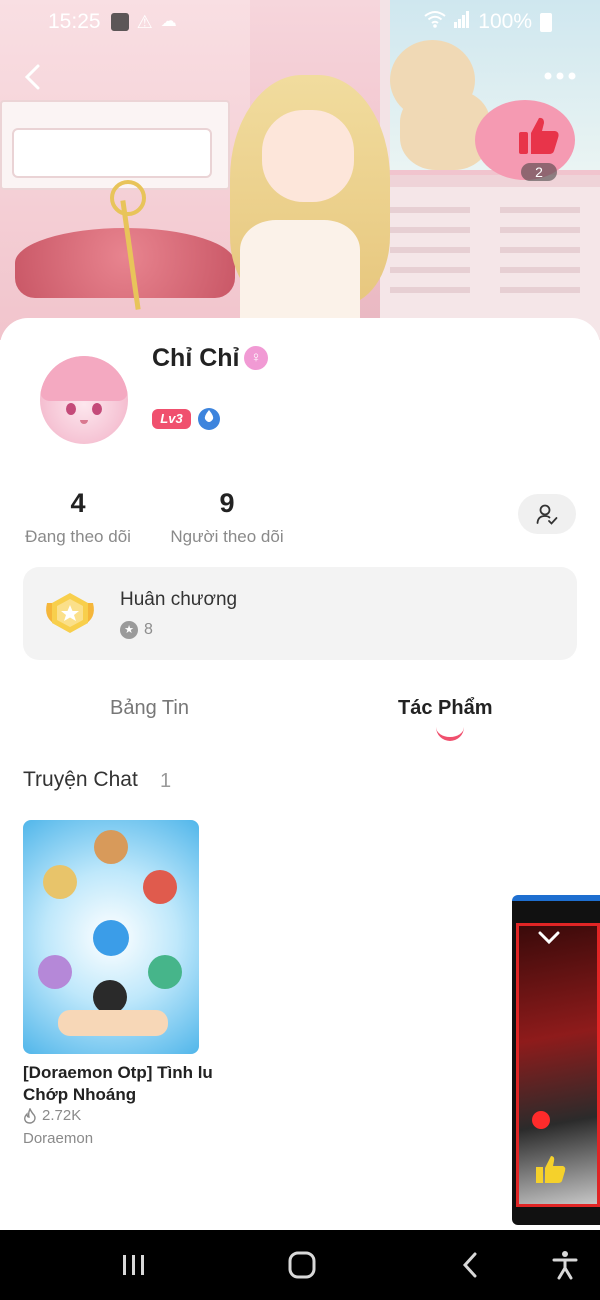 Image resolution: width=600 pixels, height=1300 pixels. I want to click on more-dots-icon, so click(560, 76).